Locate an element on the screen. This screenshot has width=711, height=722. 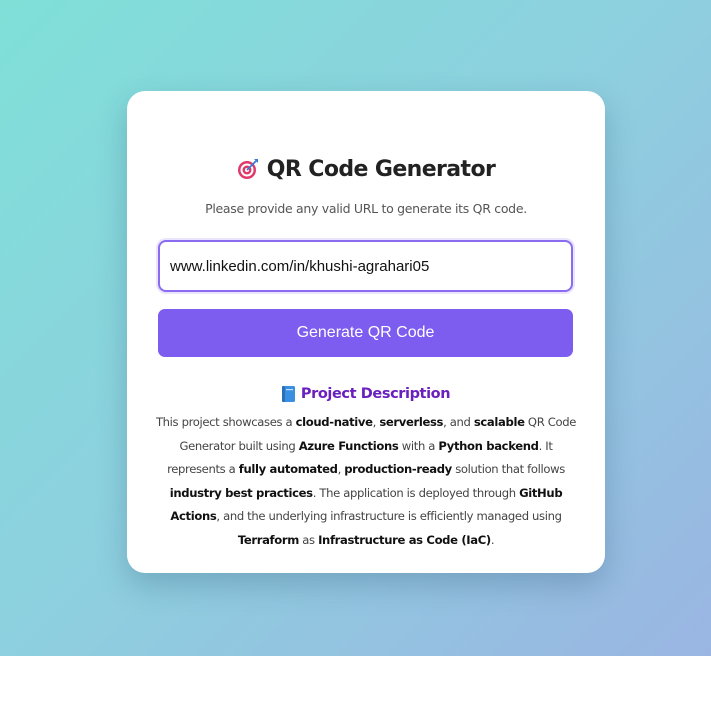
desc-text-segment: as is located at coordinates (308, 539).